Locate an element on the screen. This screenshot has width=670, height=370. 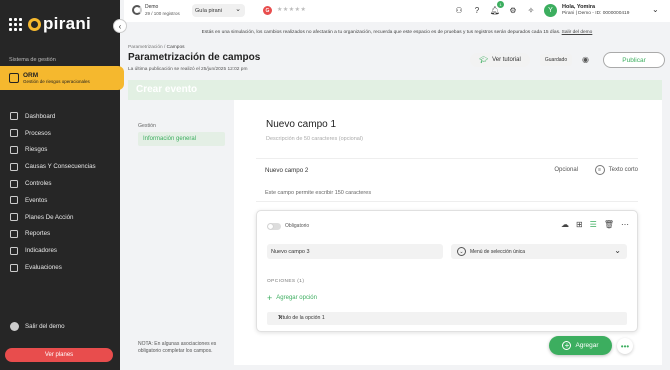
sidebar-item-label: Planes De Acción is located at coordinates (49, 217).